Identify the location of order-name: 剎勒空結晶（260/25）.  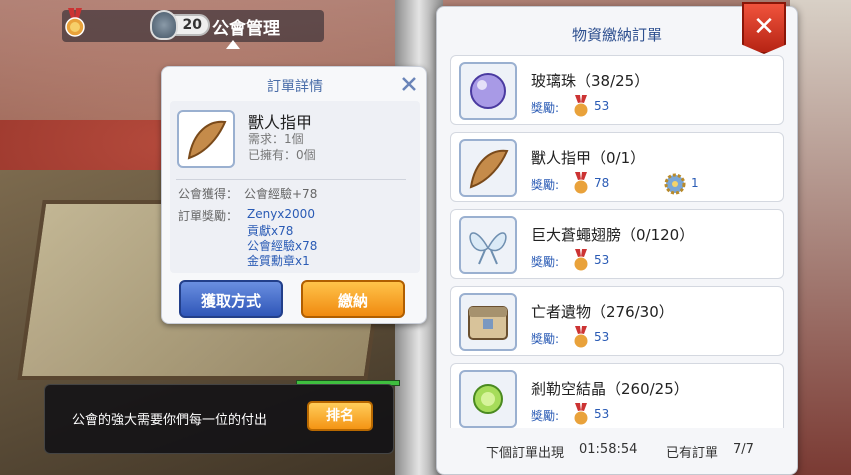
(610, 389).